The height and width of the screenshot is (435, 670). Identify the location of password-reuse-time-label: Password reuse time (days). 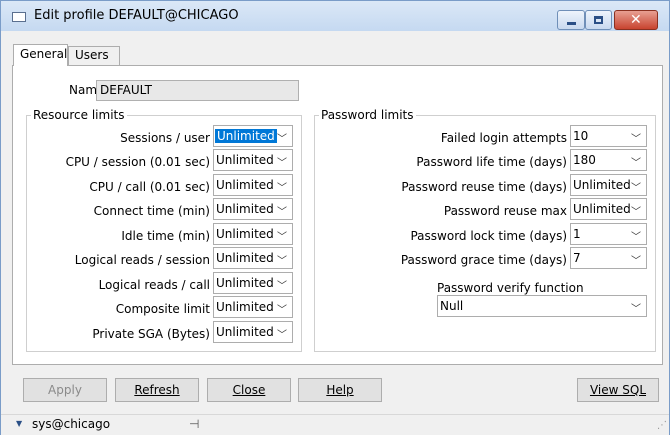
(484, 187).